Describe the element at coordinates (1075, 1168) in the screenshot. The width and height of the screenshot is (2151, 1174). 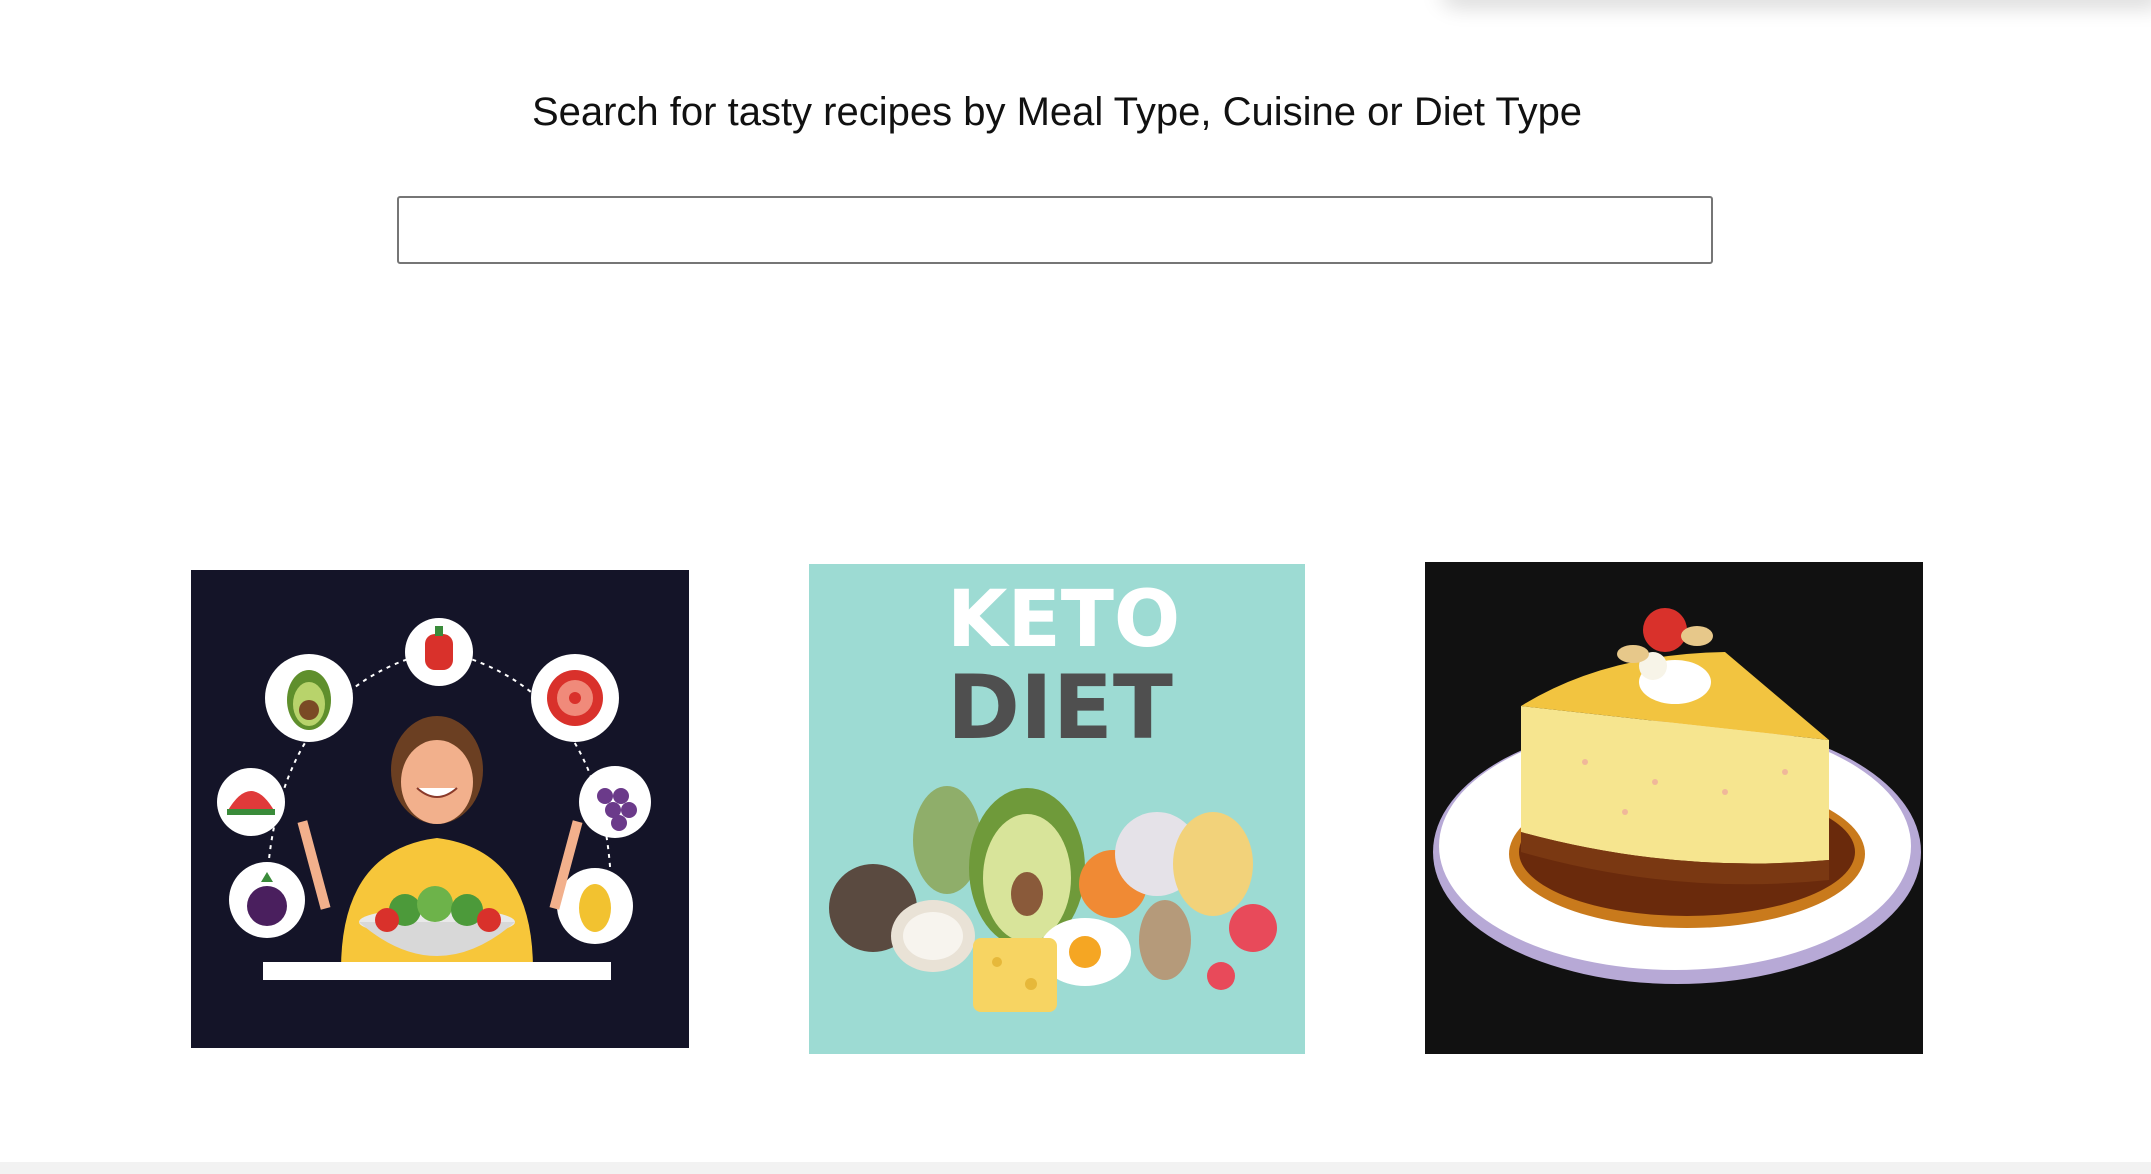
I see `page-bottom-band` at that location.